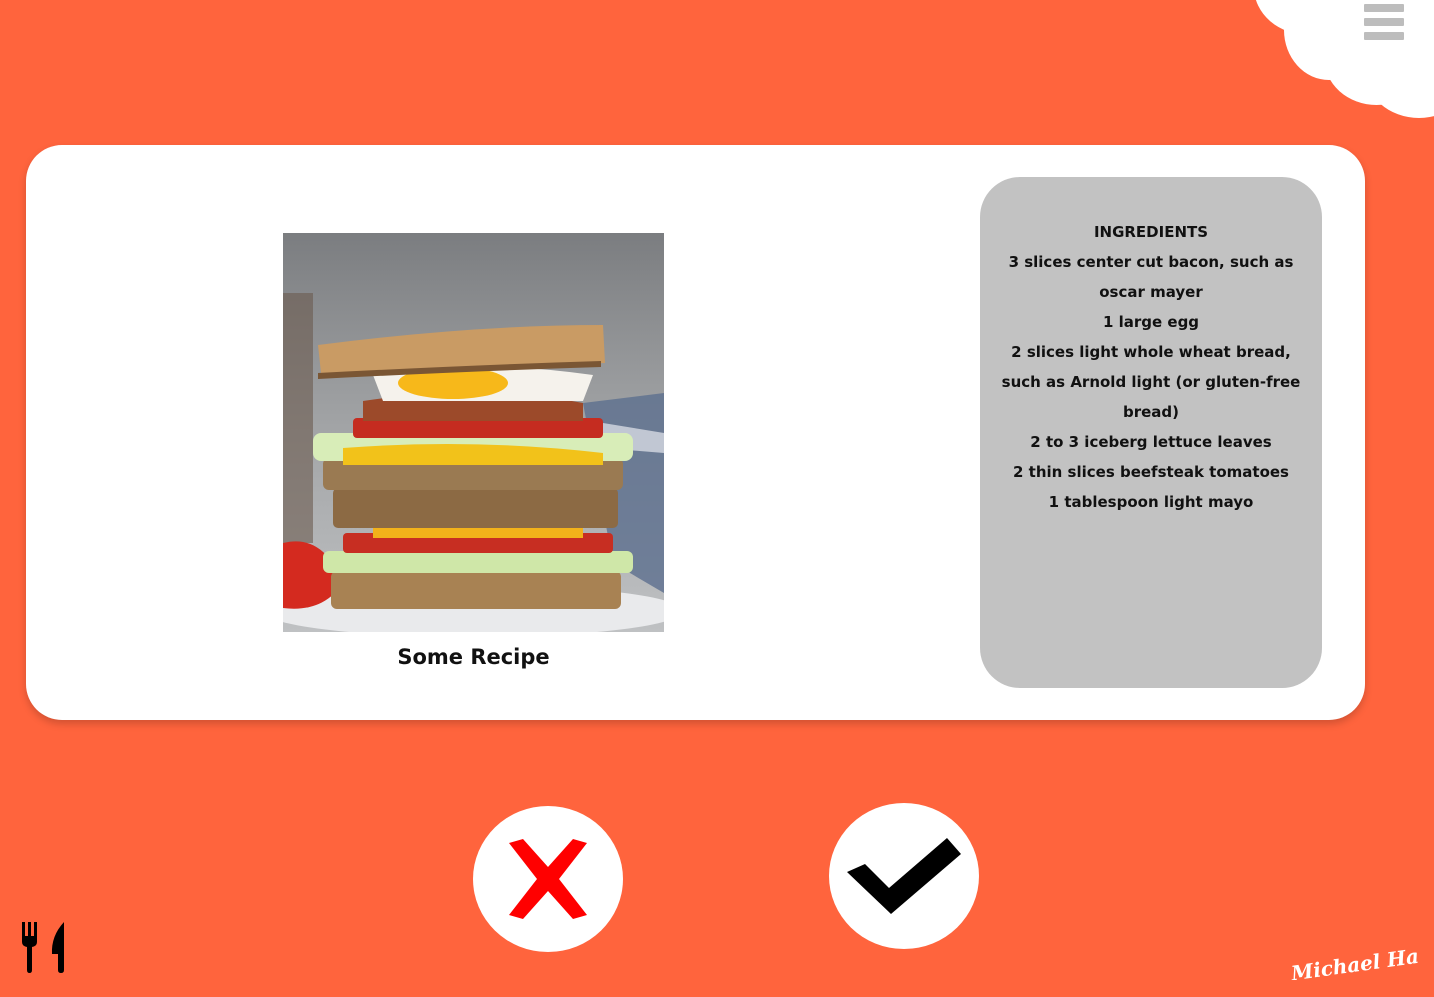  I want to click on signature: Michael Hall, so click(1360, 963).